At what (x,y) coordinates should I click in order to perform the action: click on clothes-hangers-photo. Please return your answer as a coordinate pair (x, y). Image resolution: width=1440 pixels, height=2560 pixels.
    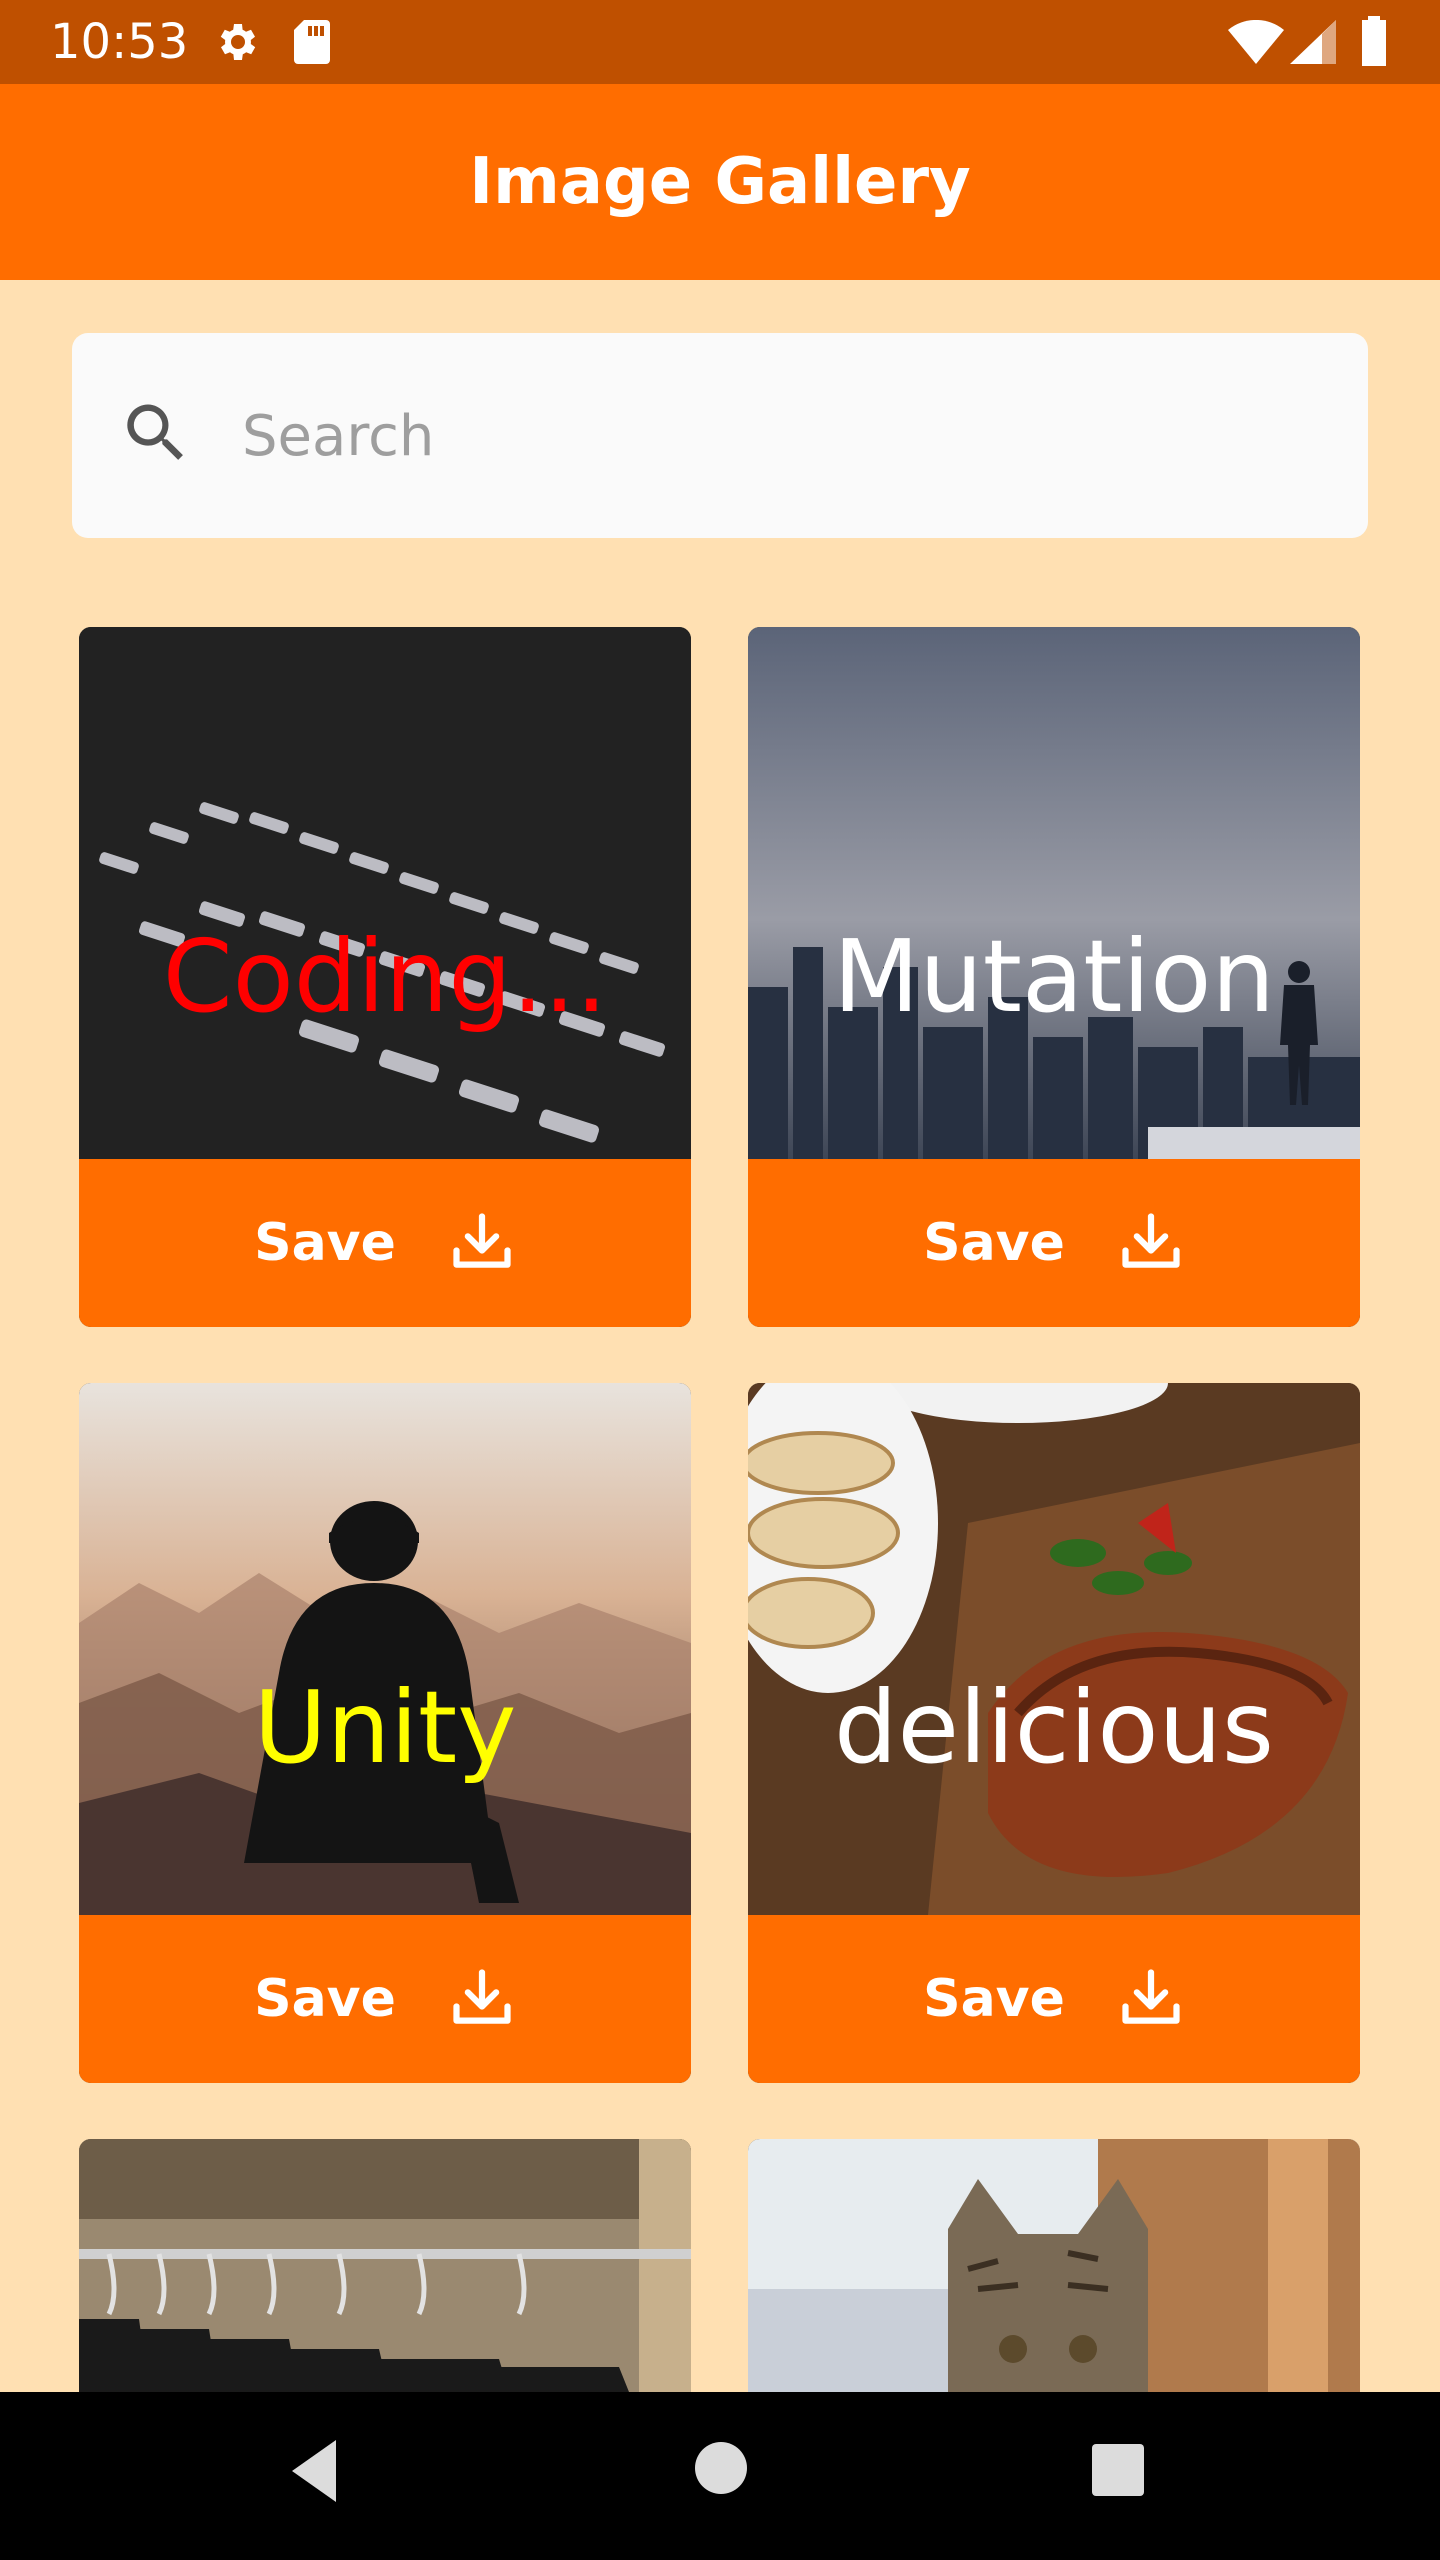
    Looking at the image, I should click on (385, 2265).